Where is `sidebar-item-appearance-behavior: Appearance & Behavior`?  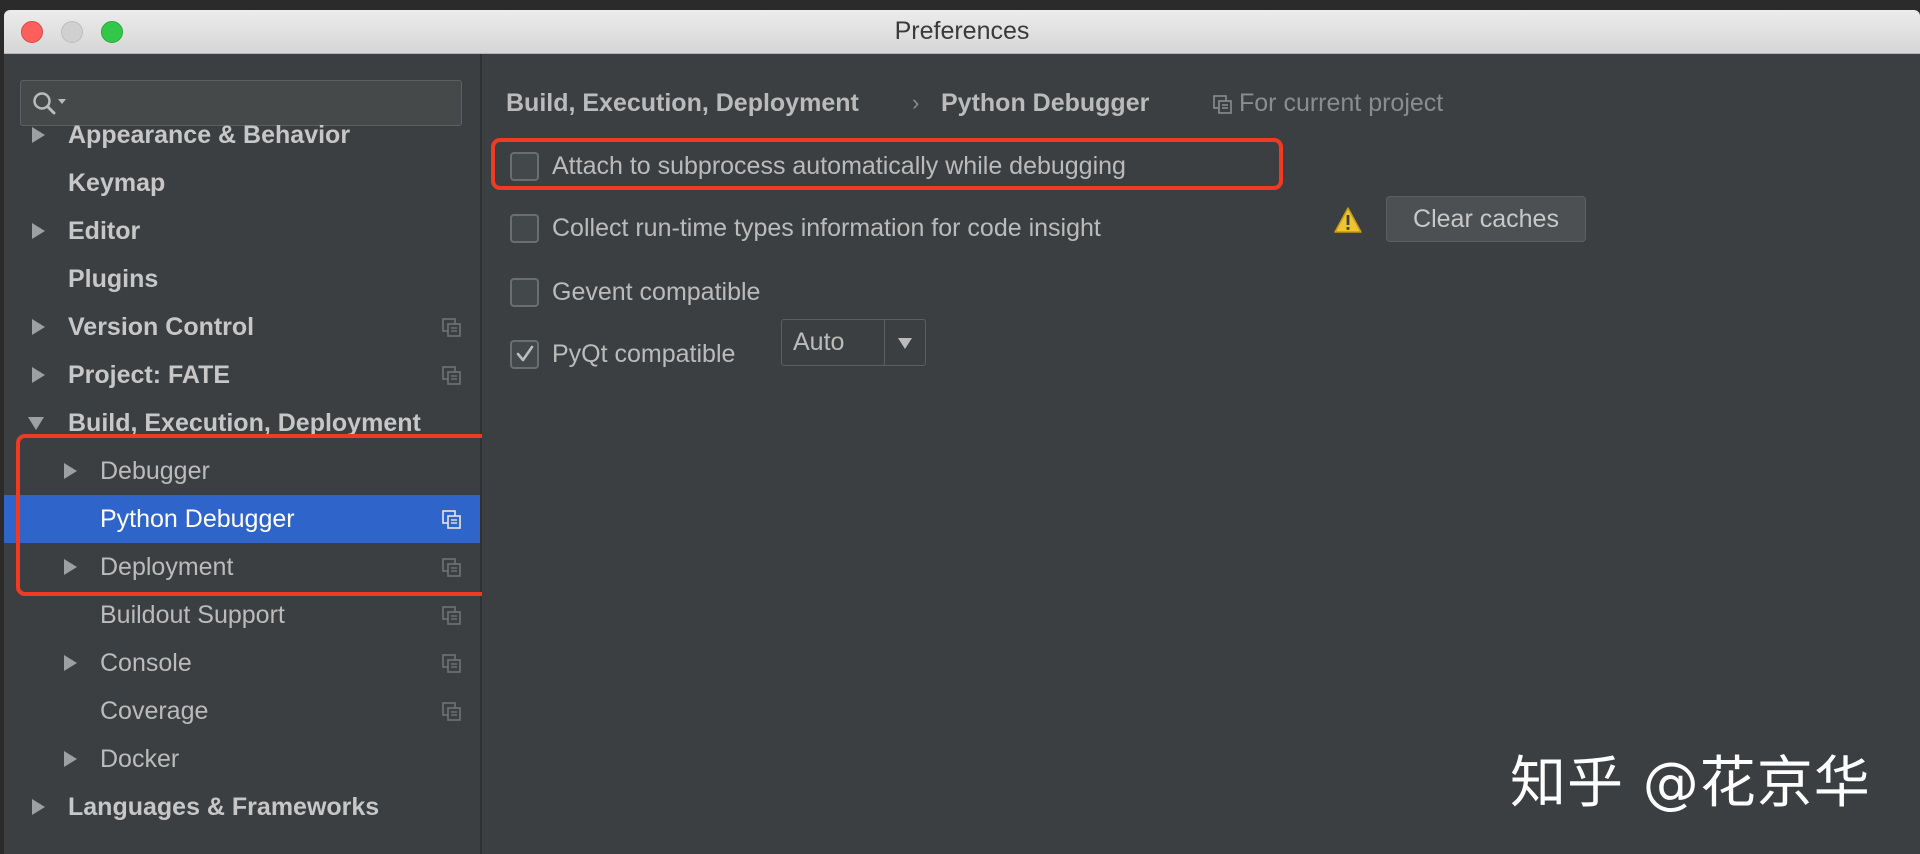
sidebar-item-appearance-behavior: Appearance & Behavior is located at coordinates (242, 135).